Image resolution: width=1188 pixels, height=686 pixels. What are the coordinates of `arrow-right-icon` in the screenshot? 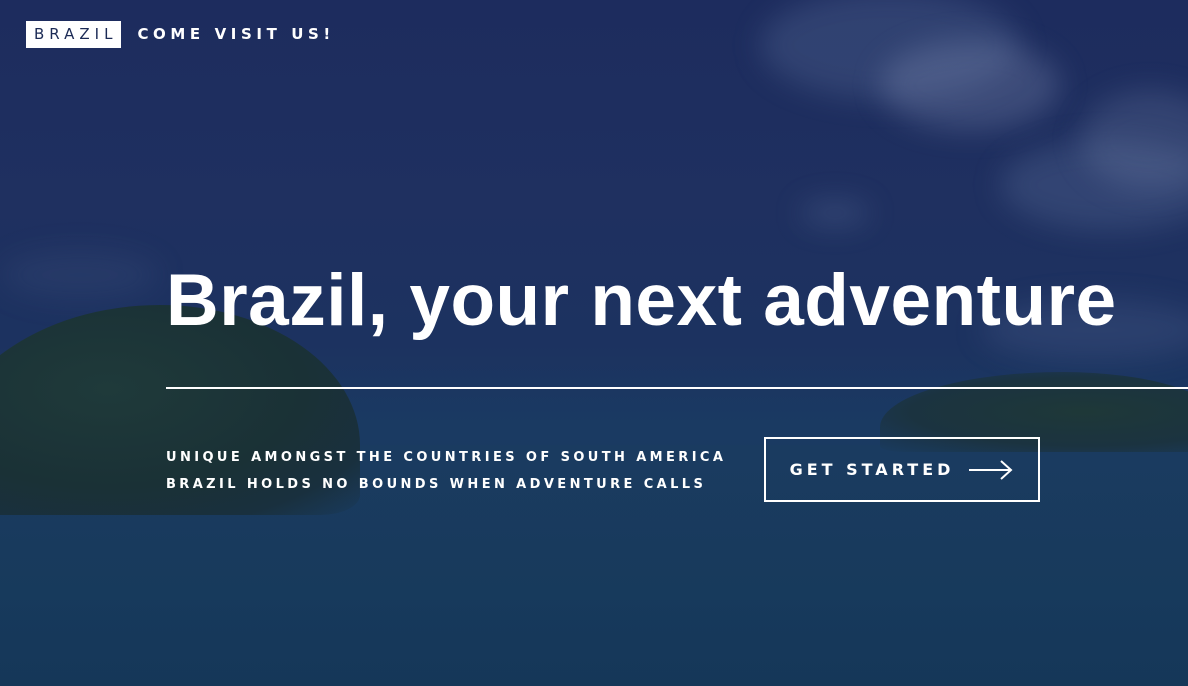 It's located at (991, 469).